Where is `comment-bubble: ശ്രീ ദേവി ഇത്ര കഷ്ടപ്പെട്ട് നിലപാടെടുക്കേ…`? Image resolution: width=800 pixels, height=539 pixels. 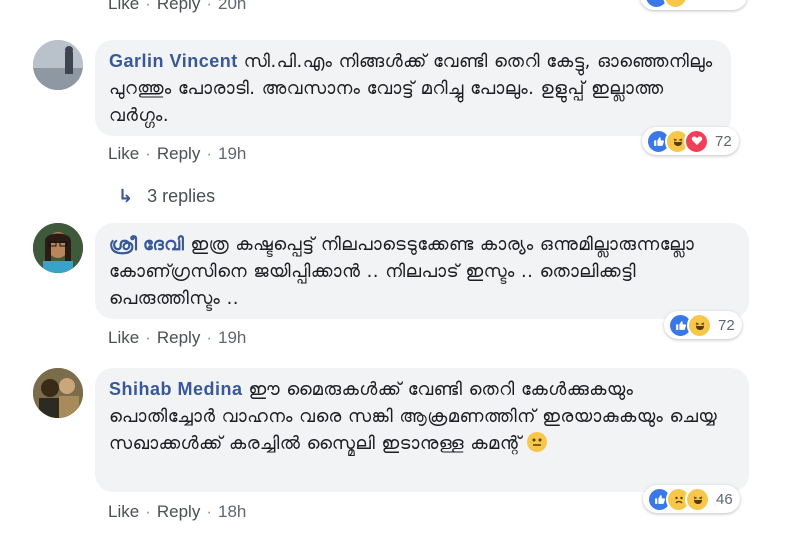
comment-bubble: ശ്രീ ദേവി ഇത്ര കഷ്ടപ്പെട്ട് നിലപാടെടുക്കേ… is located at coordinates (422, 271).